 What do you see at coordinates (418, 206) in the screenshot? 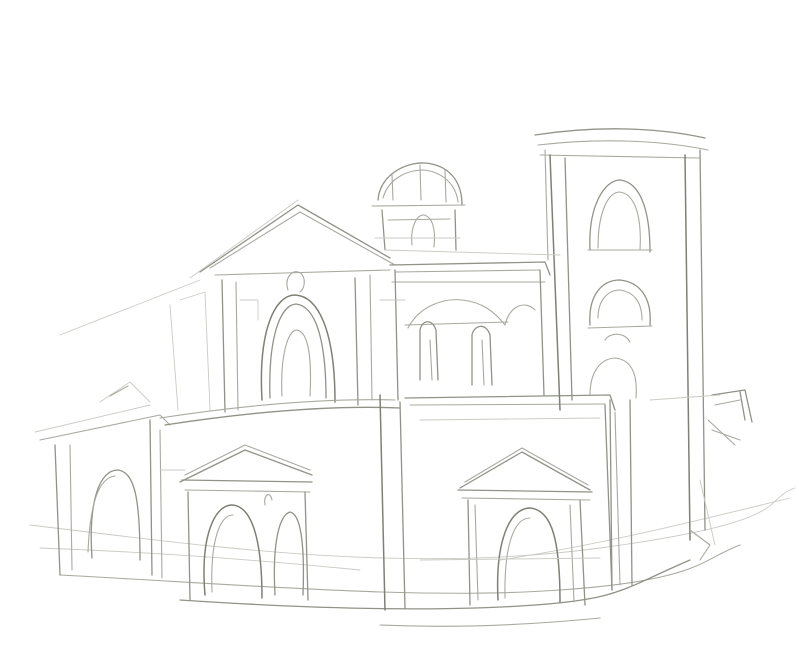
I see `dome` at bounding box center [418, 206].